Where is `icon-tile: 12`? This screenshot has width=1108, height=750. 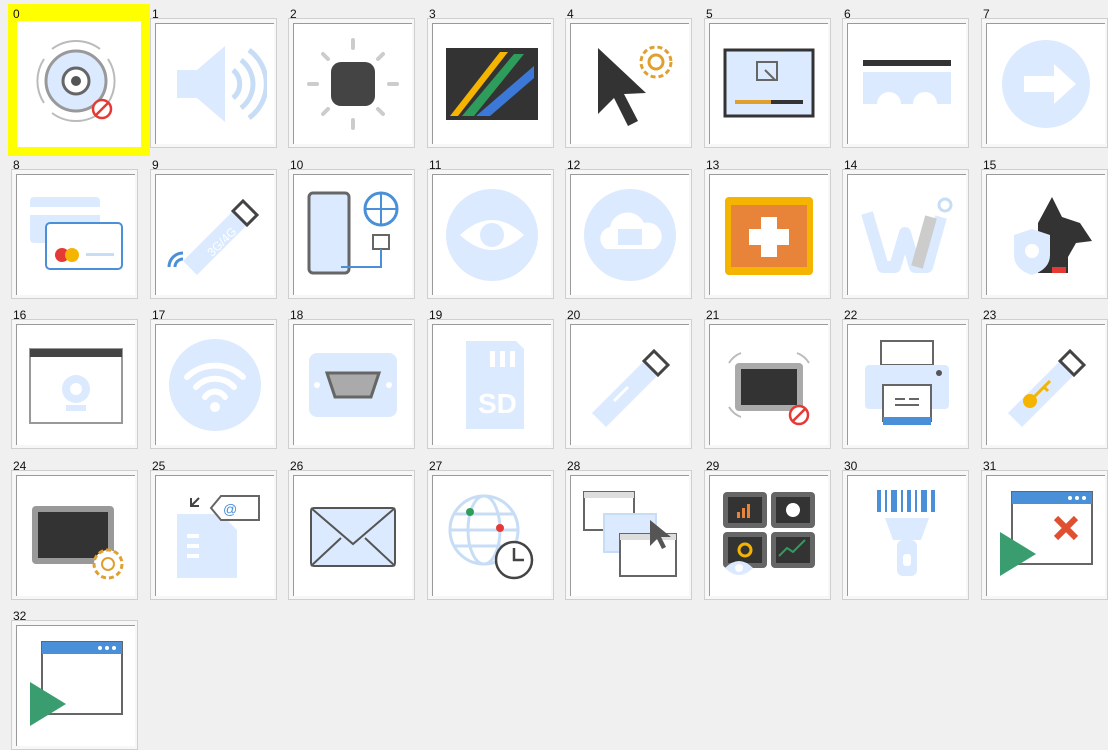 icon-tile: 12 is located at coordinates (626, 226).